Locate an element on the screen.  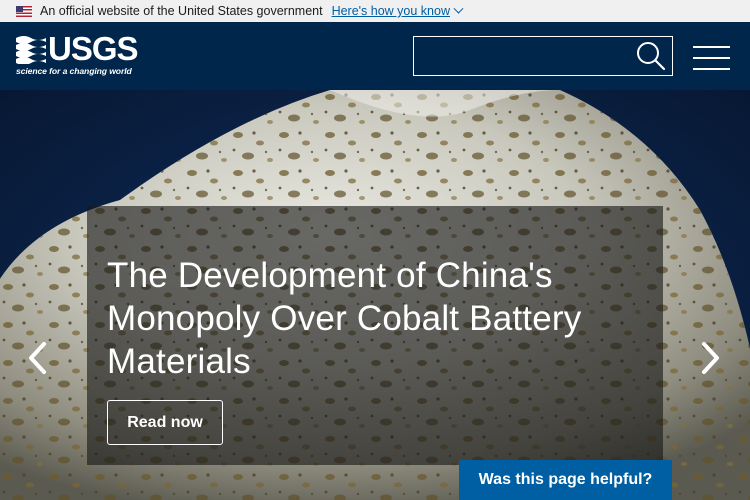
usgs-logo-icon is located at coordinates (31, 49).